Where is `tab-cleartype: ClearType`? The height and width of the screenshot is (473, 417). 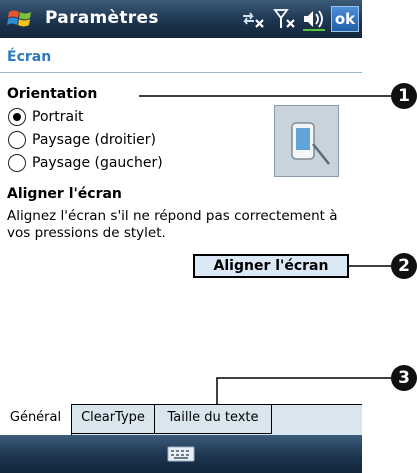 tab-cleartype: ClearType is located at coordinates (113, 419).